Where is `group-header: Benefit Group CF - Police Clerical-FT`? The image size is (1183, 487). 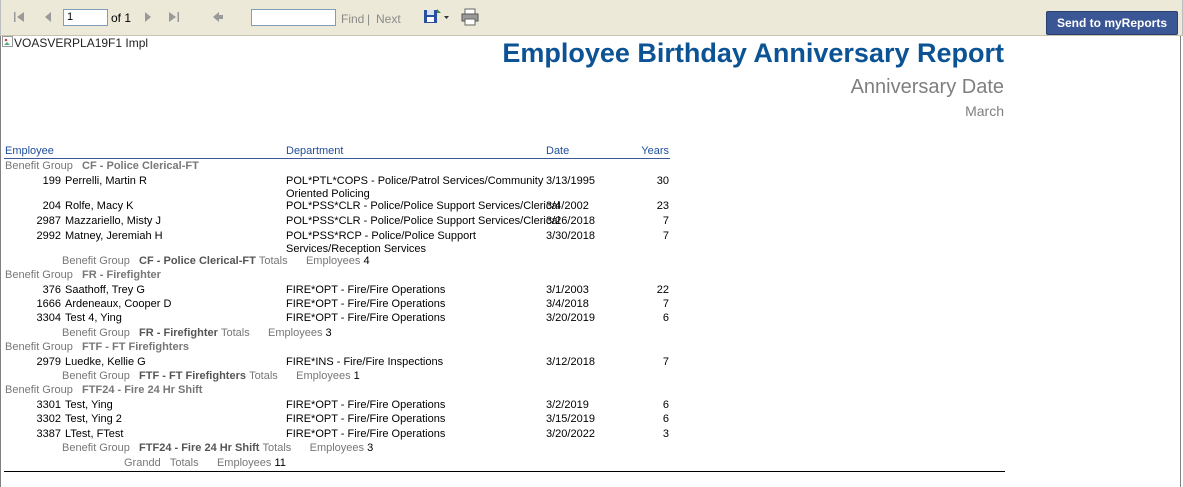 group-header: Benefit Group CF - Police Clerical-FT is located at coordinates (102, 166).